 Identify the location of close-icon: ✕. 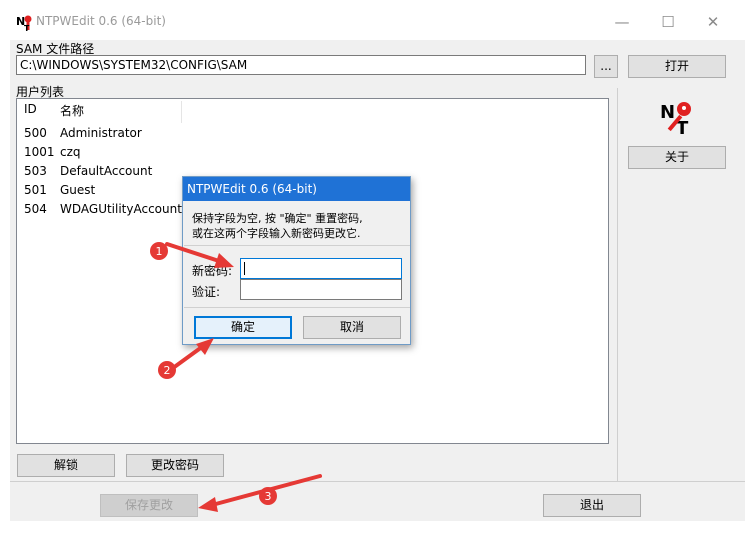
(713, 22).